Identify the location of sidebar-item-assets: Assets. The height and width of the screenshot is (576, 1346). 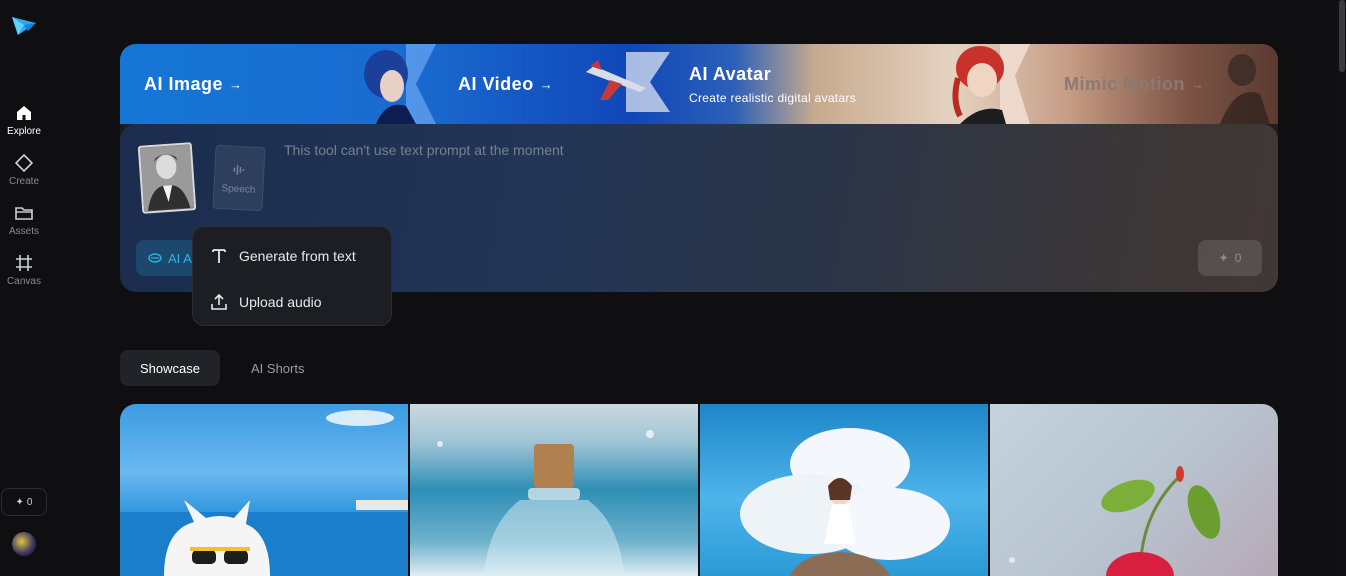
(24, 226).